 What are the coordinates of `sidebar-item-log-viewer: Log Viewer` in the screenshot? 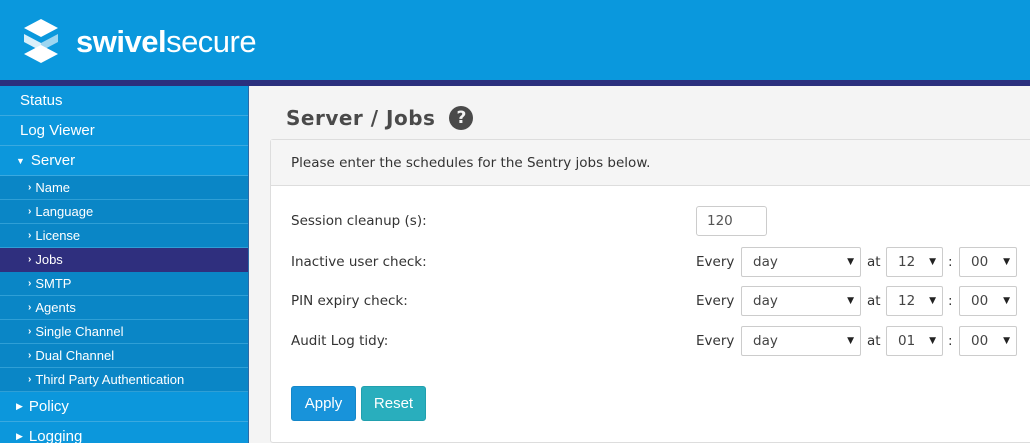 It's located at (124, 131).